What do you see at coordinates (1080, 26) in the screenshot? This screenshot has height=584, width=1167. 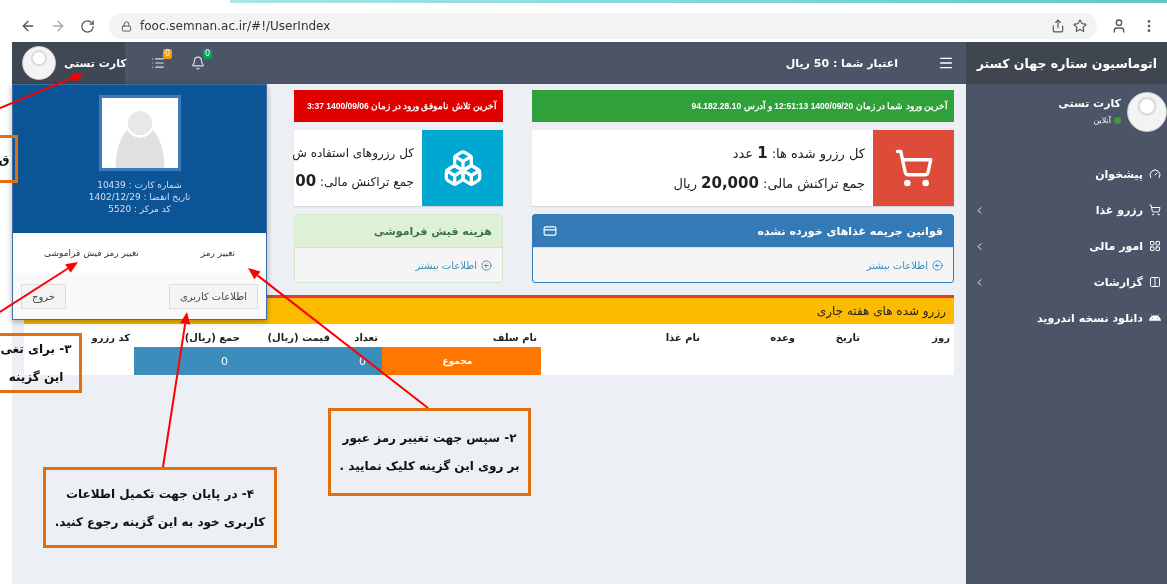 I see `star-icon` at bounding box center [1080, 26].